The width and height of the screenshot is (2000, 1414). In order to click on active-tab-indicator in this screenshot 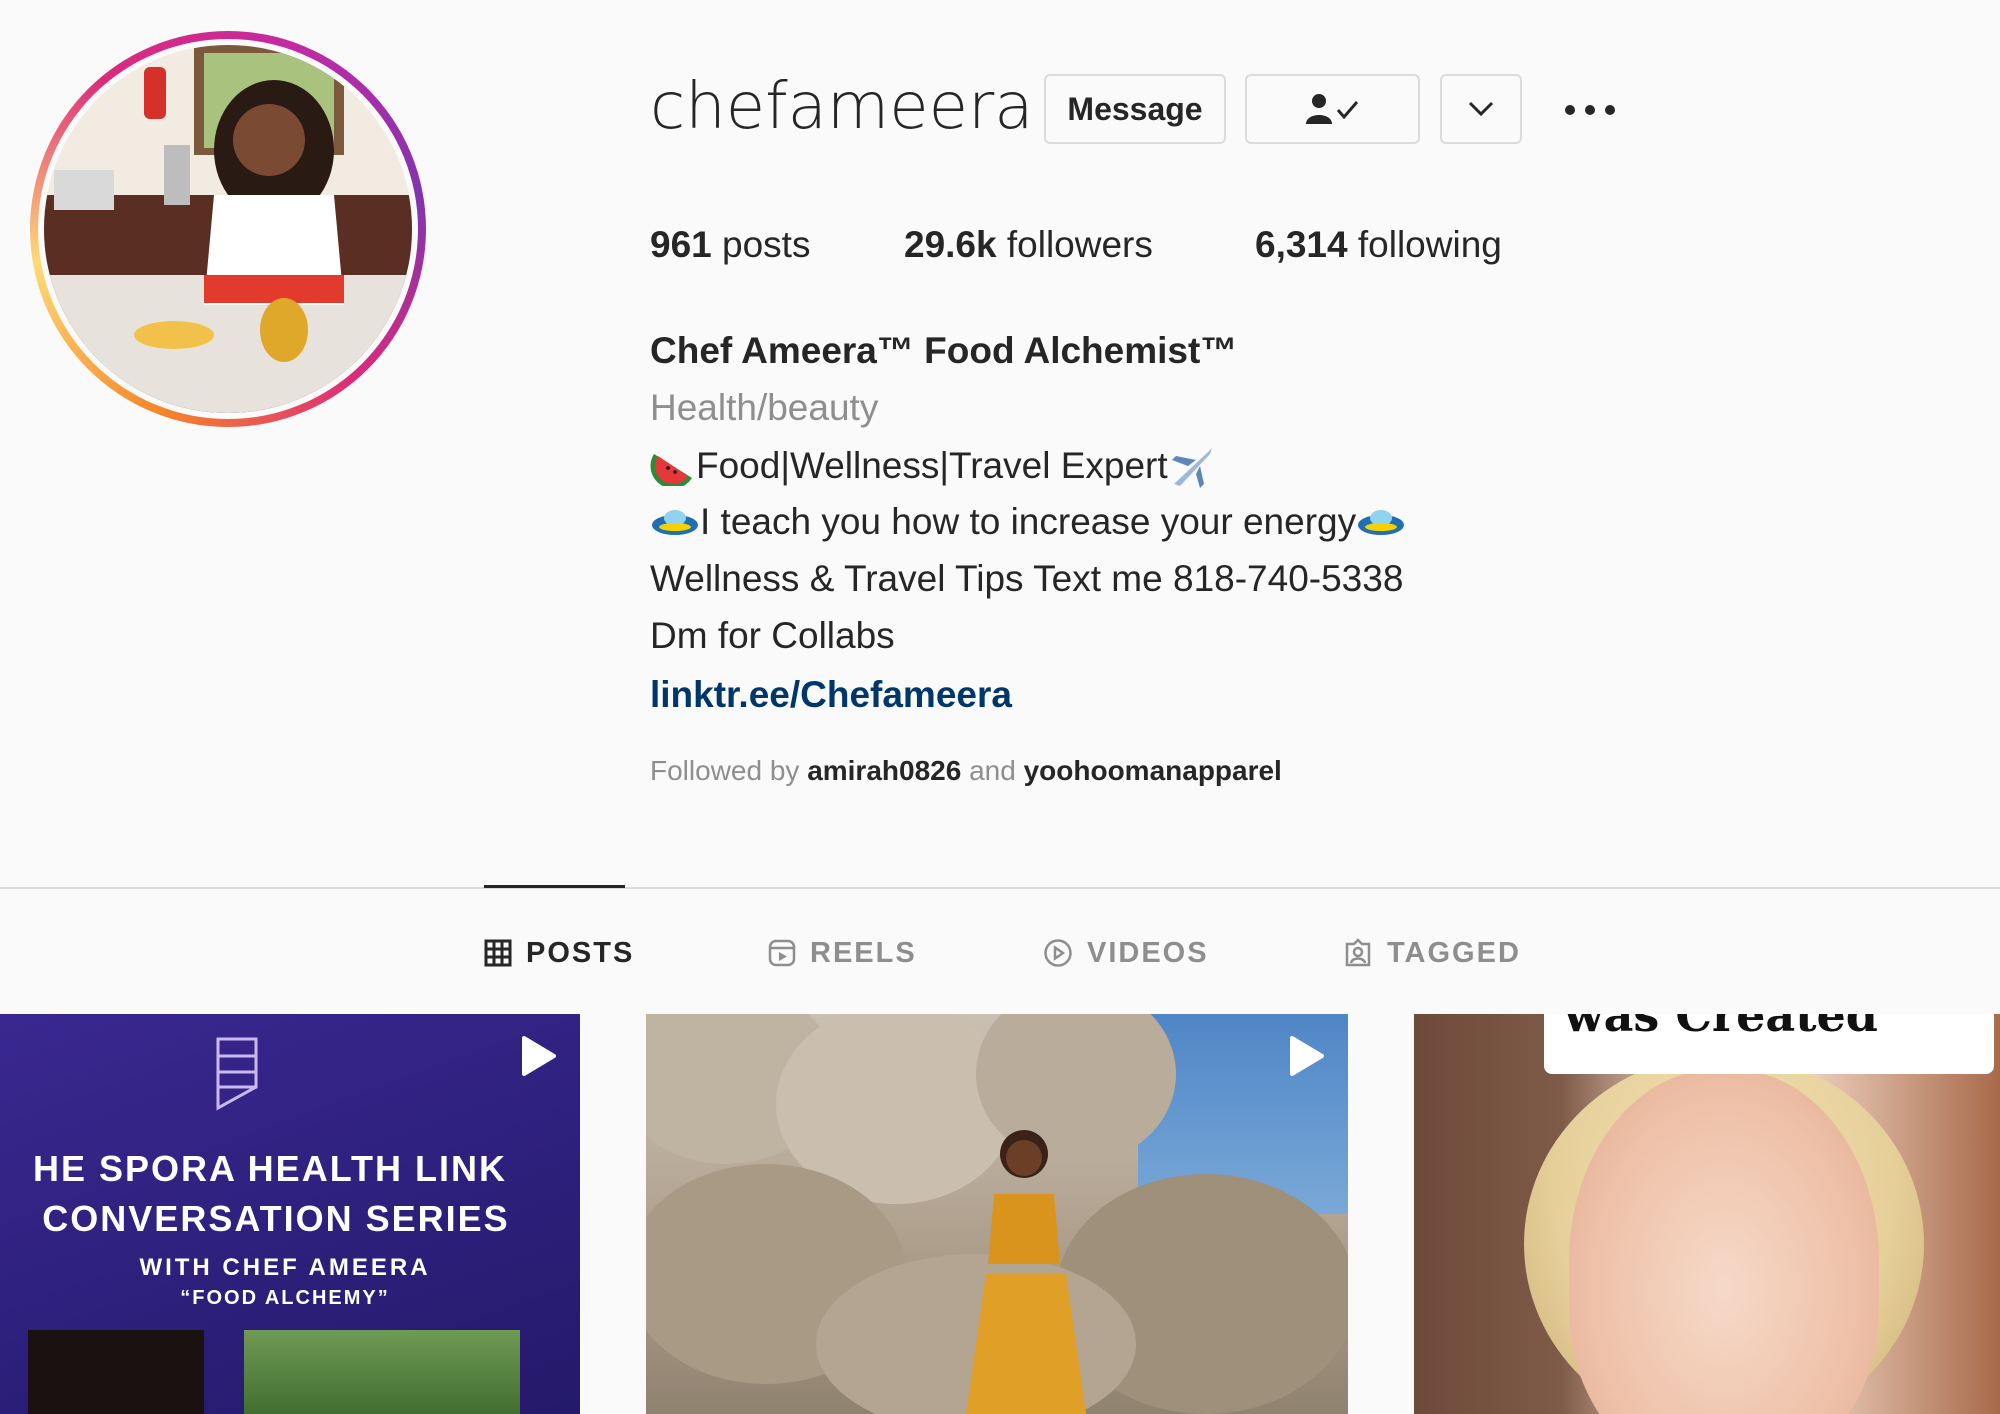, I will do `click(554, 886)`.